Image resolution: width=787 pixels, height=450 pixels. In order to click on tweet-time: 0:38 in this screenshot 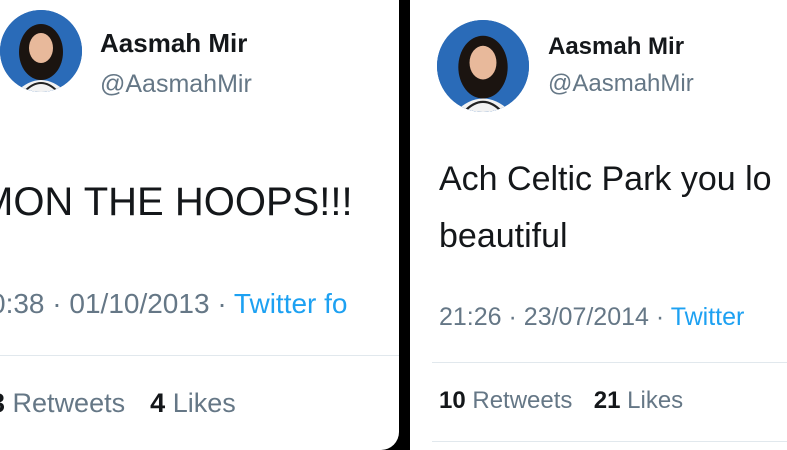, I will do `click(22, 303)`.